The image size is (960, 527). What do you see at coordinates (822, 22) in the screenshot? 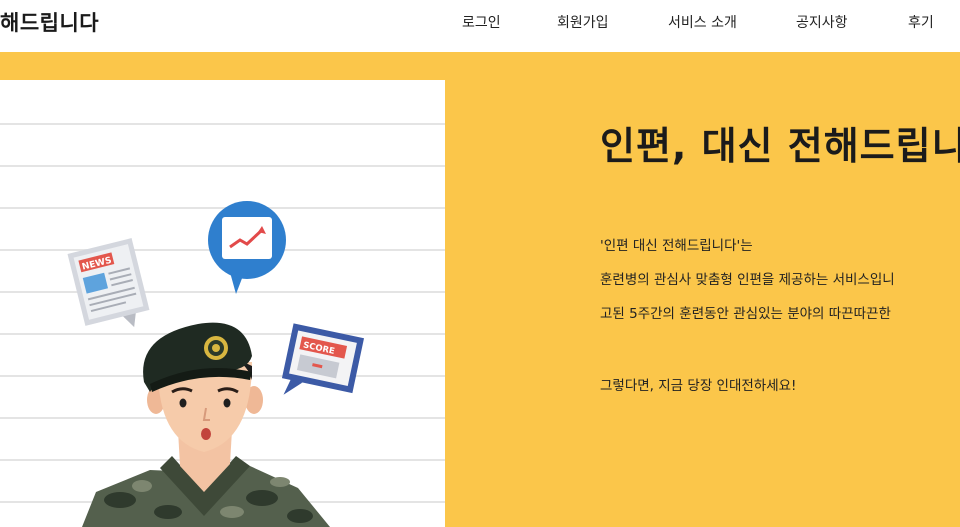
I see `nav-notices: 공지사항` at bounding box center [822, 22].